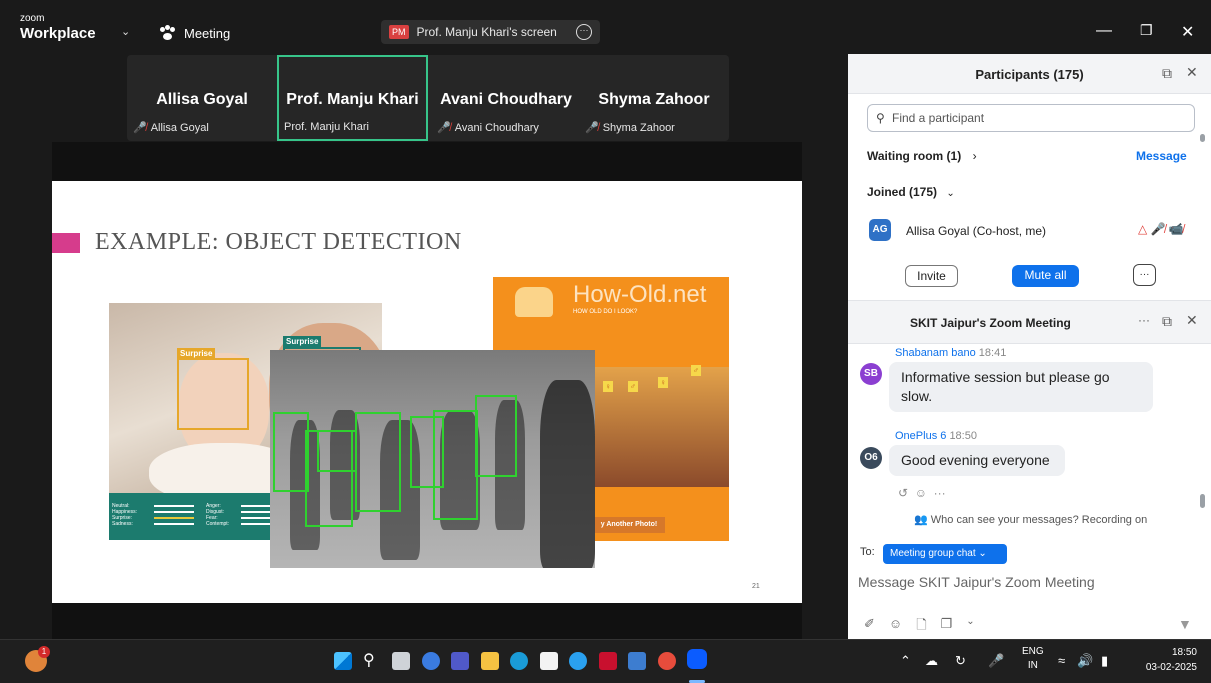  Describe the element at coordinates (1161, 229) in the screenshot. I see `participant-status-icons: △ 🎤̸ 📹̸` at that location.